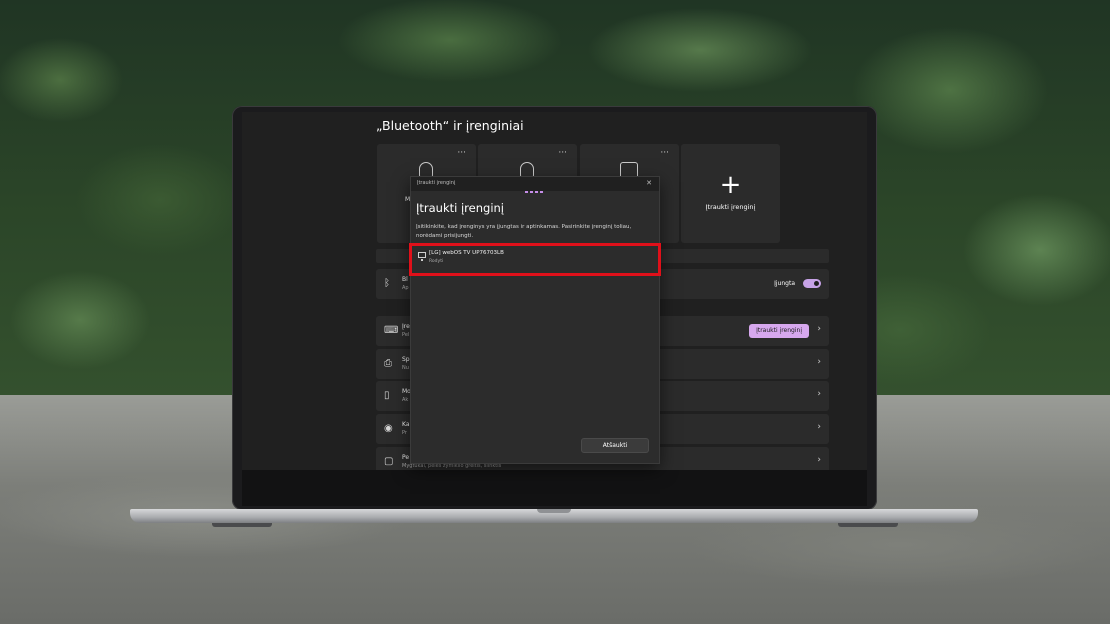 The image size is (1110, 624). What do you see at coordinates (242, 525) in the screenshot?
I see `laptop-foot-left` at bounding box center [242, 525].